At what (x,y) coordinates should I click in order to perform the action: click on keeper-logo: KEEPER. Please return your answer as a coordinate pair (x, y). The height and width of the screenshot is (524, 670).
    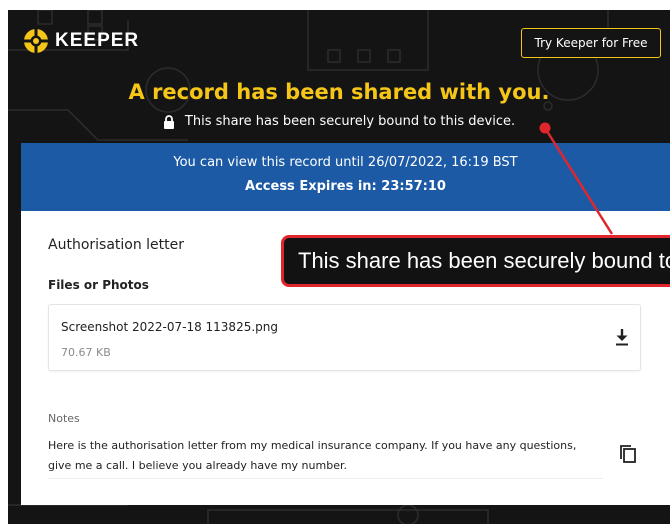
    Looking at the image, I should click on (81, 41).